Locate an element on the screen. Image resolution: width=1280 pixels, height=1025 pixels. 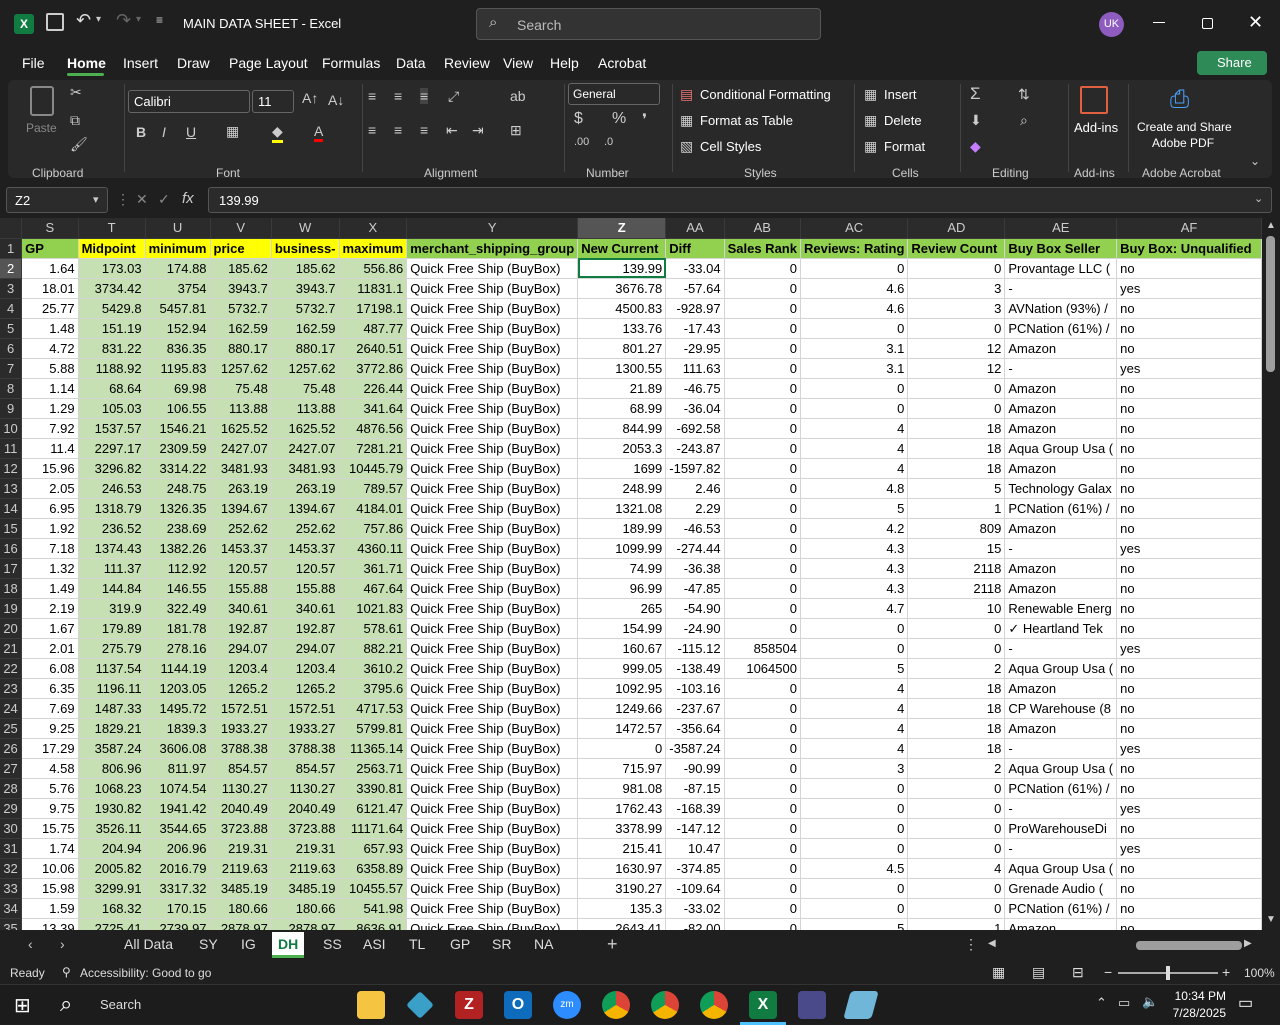
grid-cell: -3587.24 is located at coordinates (695, 748).